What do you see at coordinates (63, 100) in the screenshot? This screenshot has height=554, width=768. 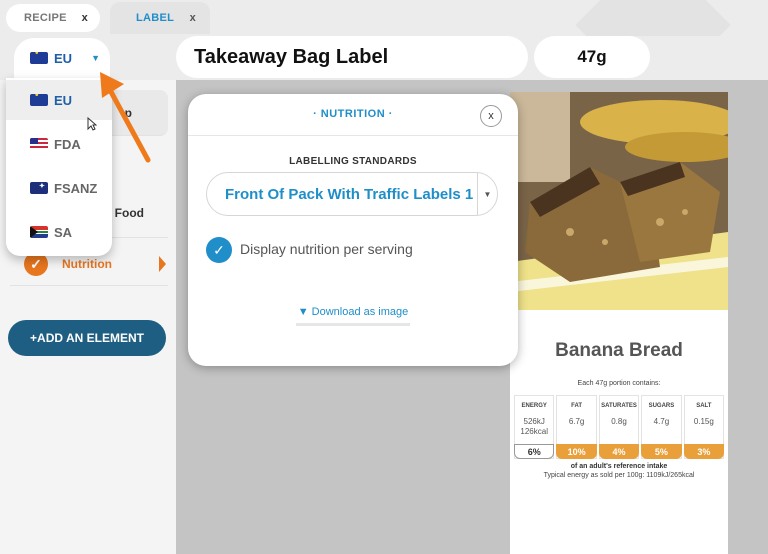 I see `region-option-label: EU` at bounding box center [63, 100].